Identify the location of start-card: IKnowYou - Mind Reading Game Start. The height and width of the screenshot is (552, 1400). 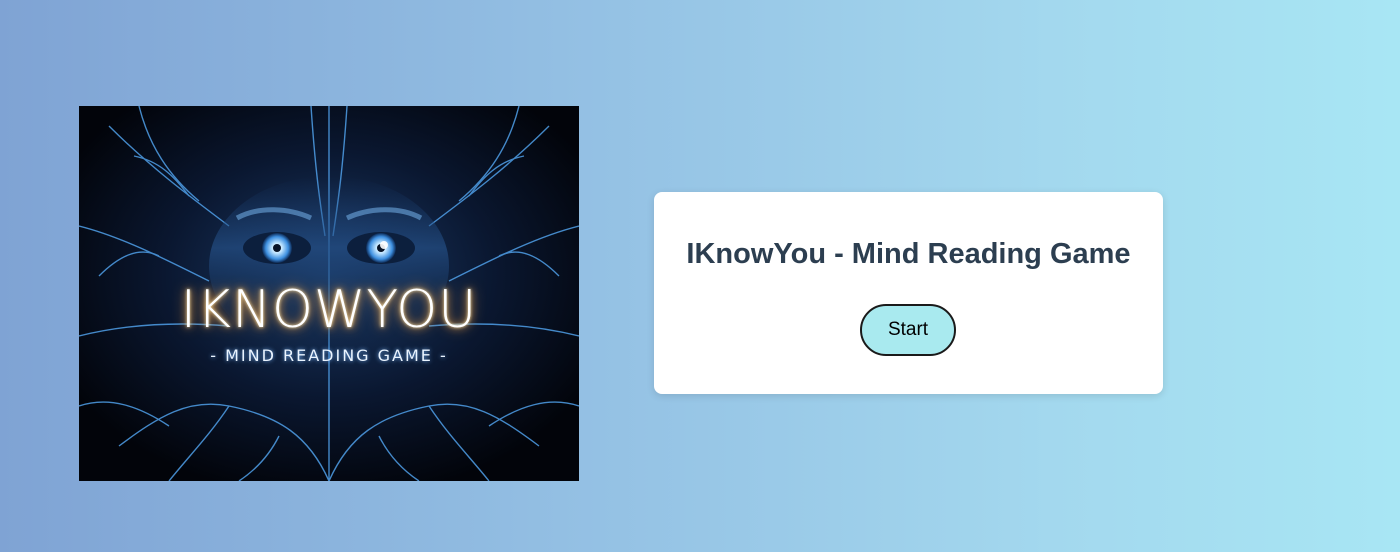
(908, 293).